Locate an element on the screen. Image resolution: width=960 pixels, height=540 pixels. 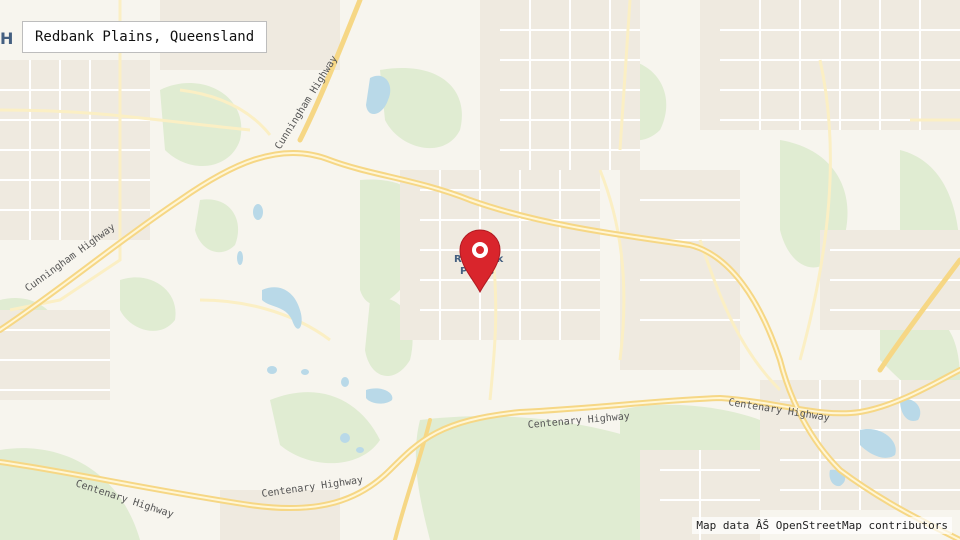
location-search-box: Redbank Plains, Queensland is located at coordinates (145, 37).